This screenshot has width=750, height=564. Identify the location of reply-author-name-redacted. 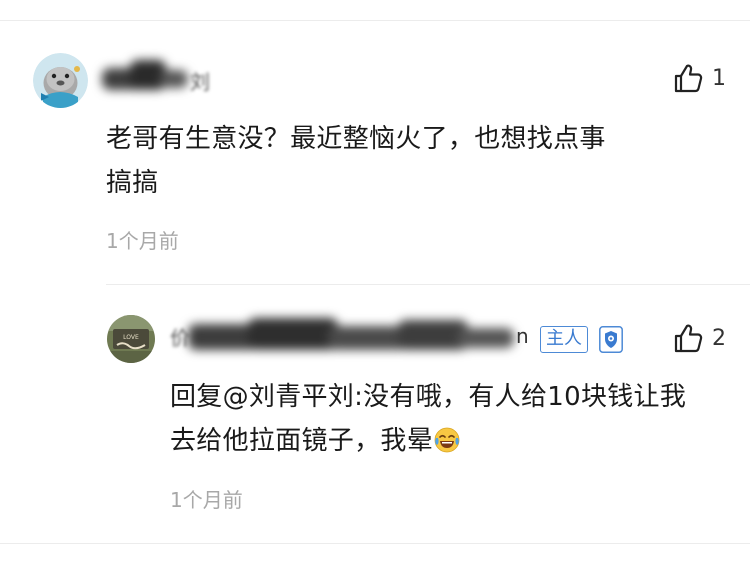
(353, 338).